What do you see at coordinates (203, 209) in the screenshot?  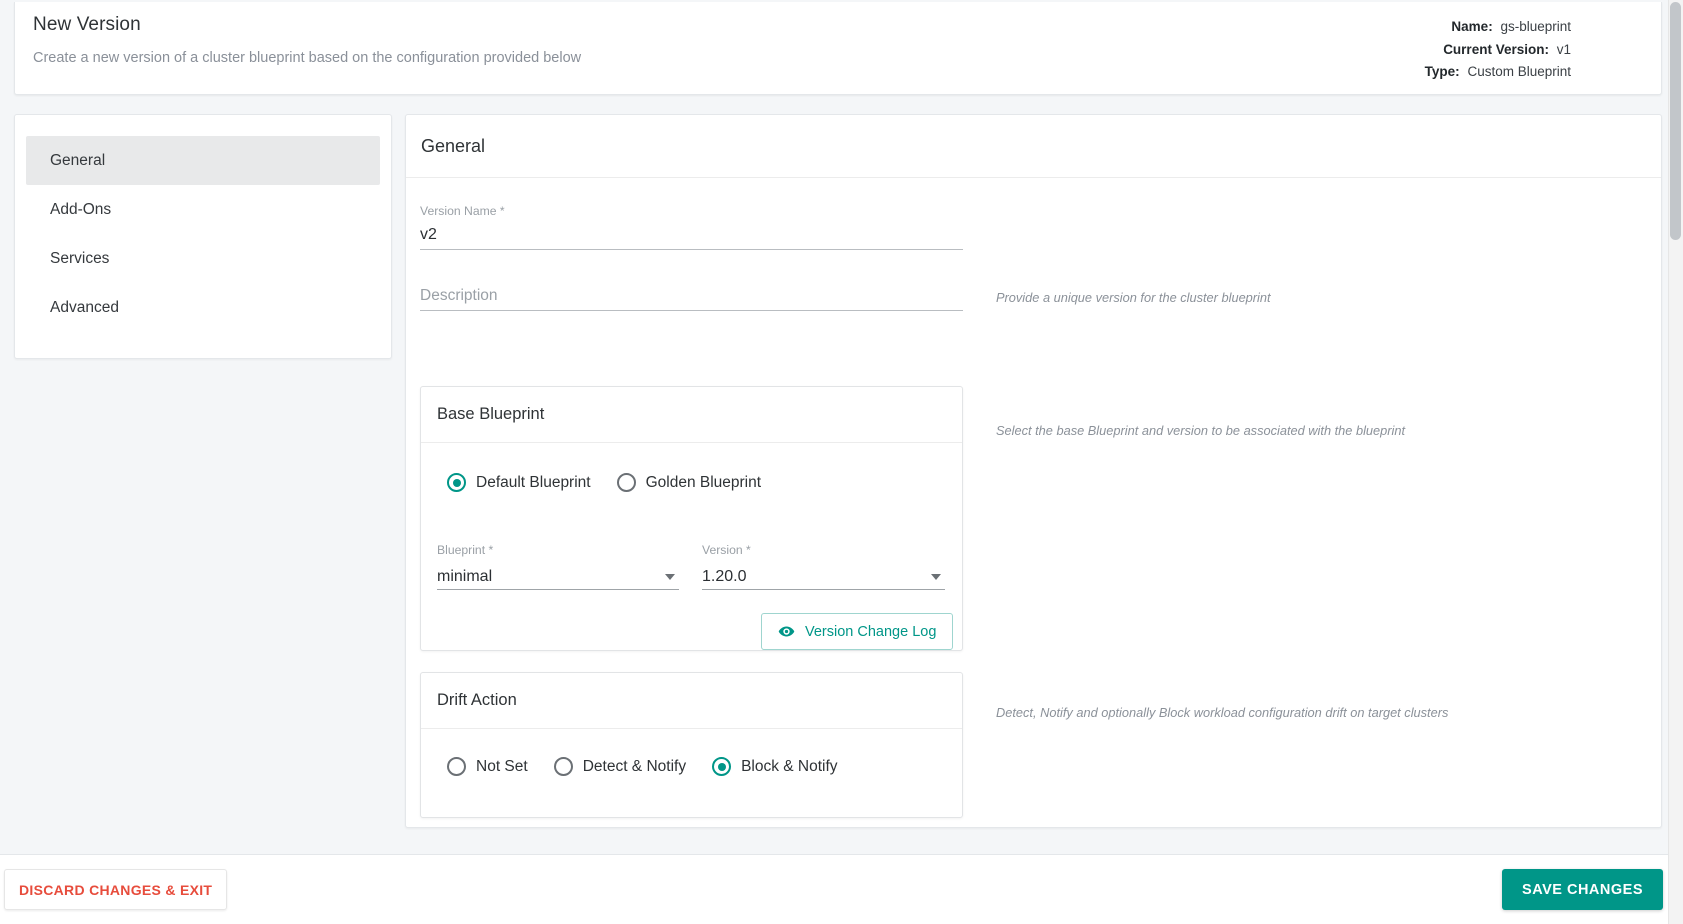 I see `sidebar-item-add-ons: Add-Ons` at bounding box center [203, 209].